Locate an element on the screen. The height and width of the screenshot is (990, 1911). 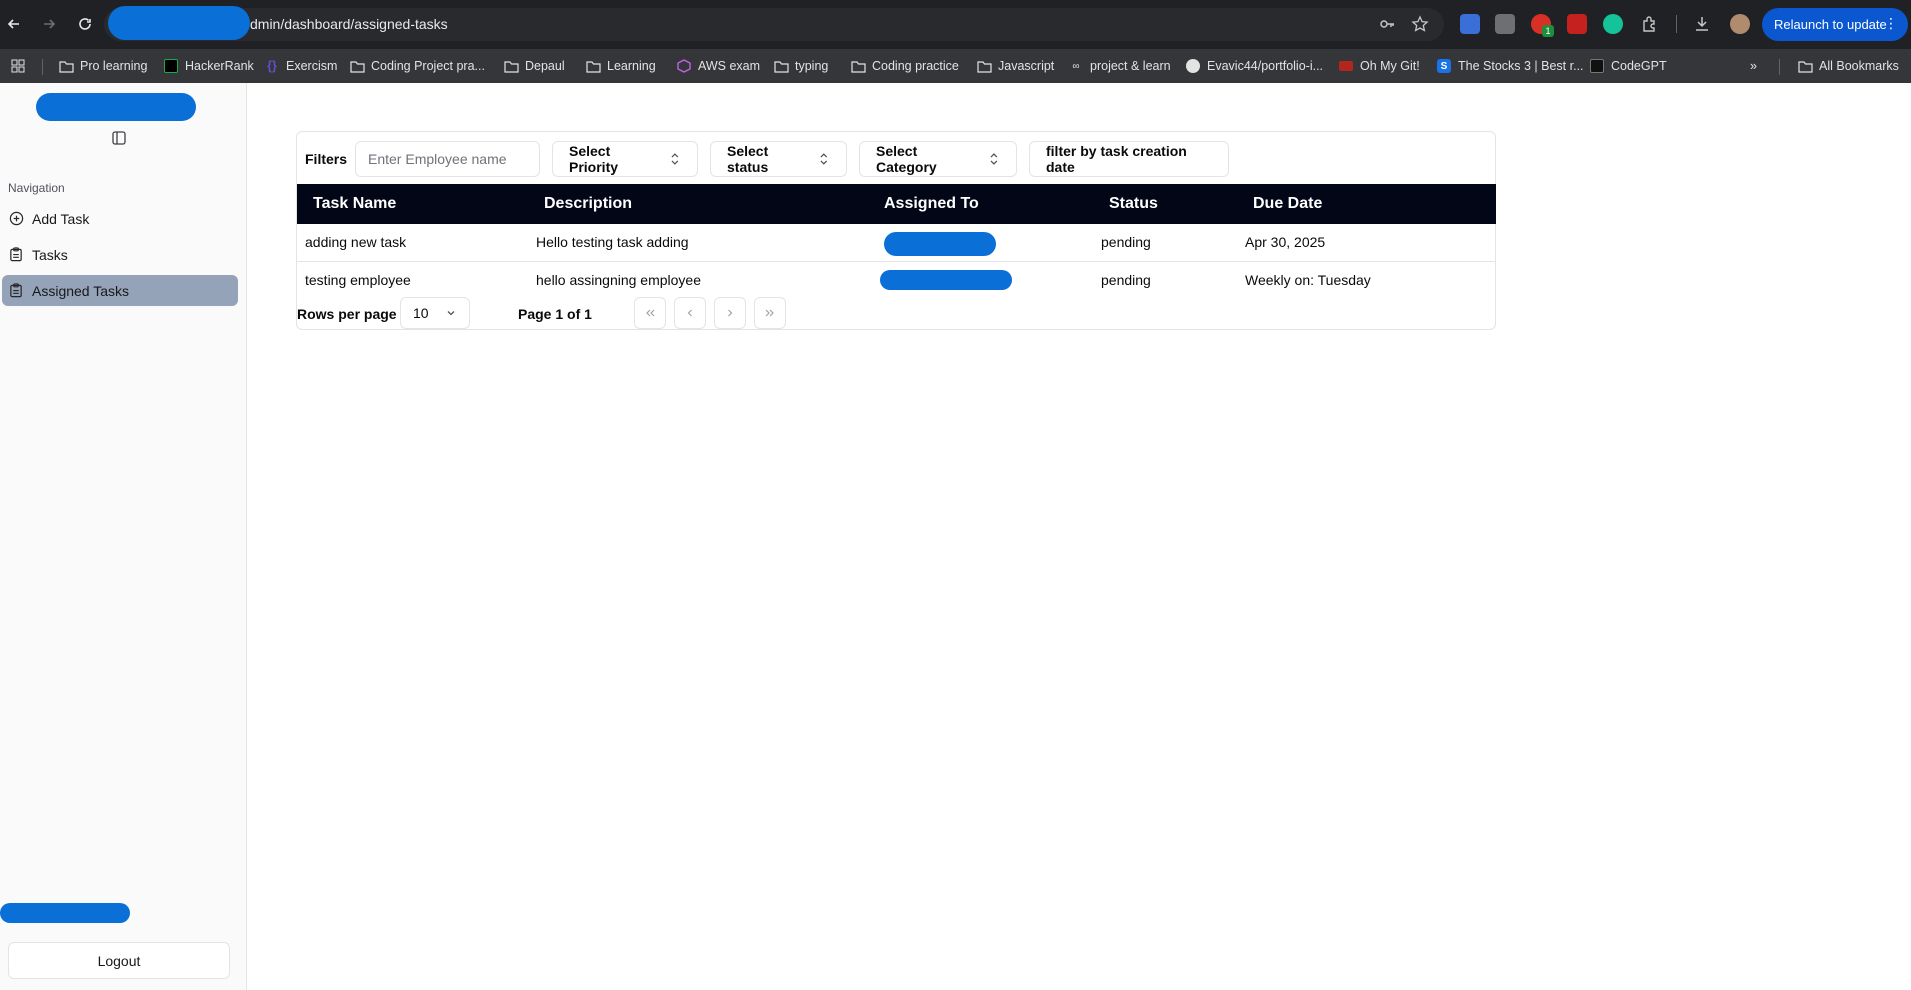
all-bookmarks-button: All Bookmarks is located at coordinates (1848, 66).